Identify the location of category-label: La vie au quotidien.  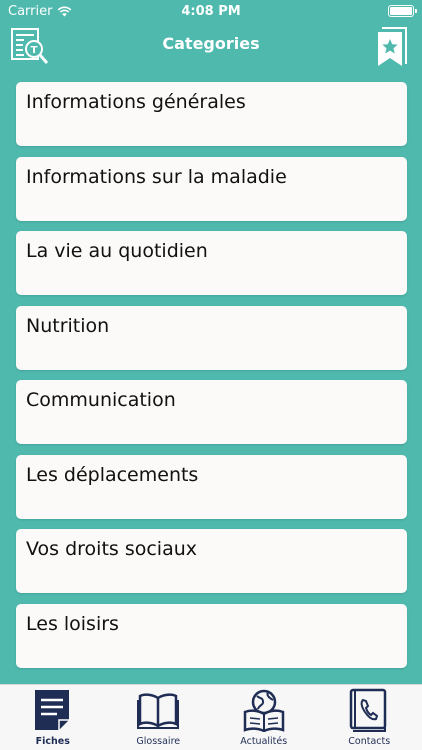
(117, 251).